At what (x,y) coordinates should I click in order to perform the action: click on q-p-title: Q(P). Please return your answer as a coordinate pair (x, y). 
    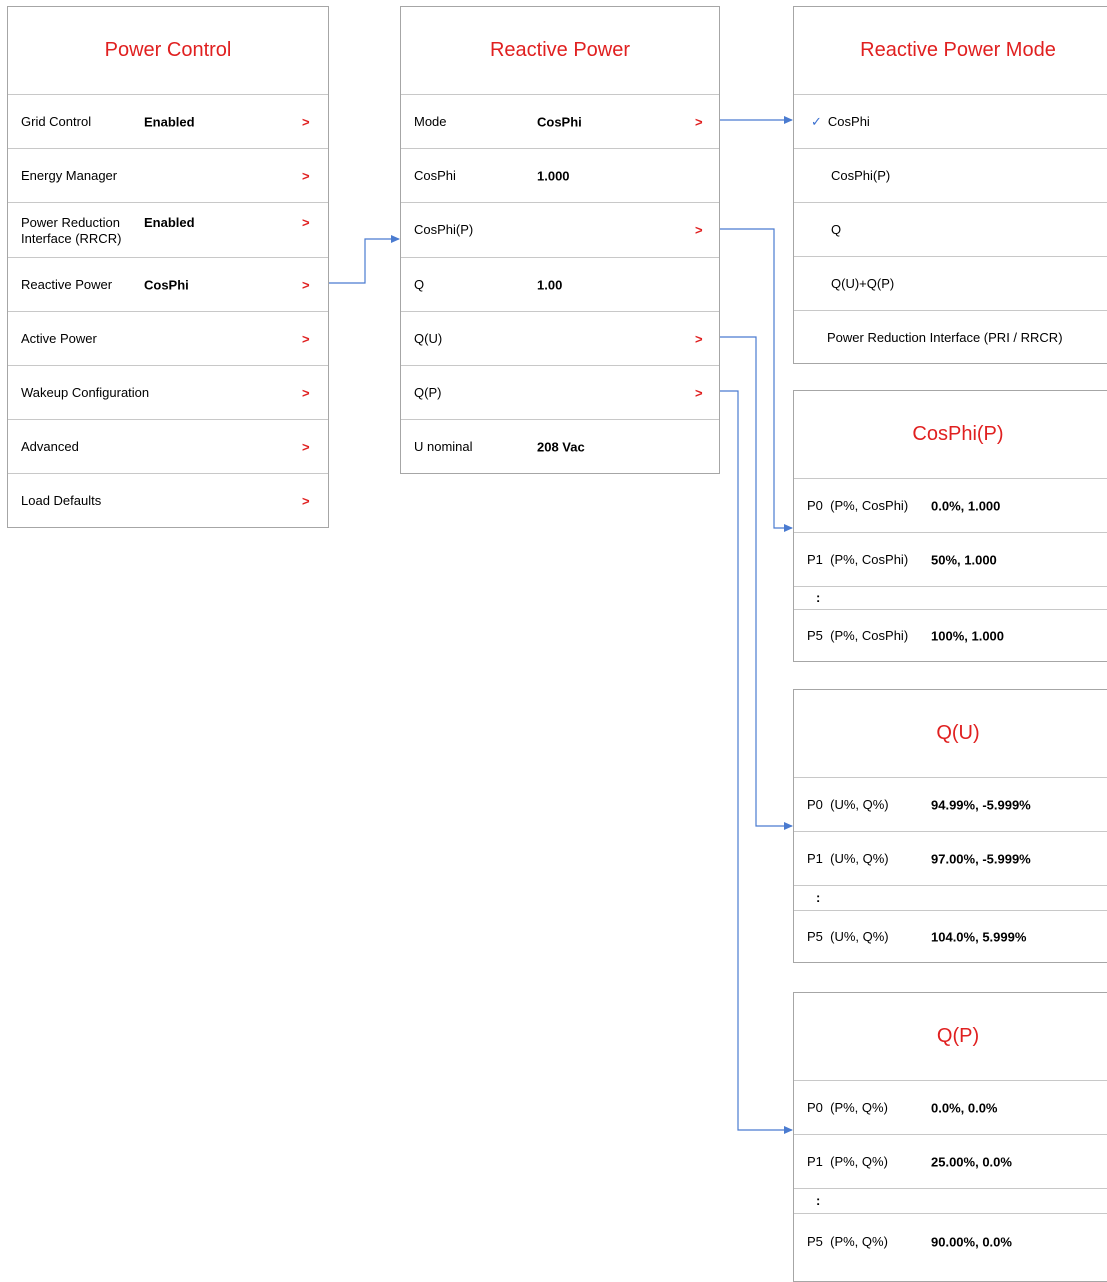
    Looking at the image, I should click on (950, 1037).